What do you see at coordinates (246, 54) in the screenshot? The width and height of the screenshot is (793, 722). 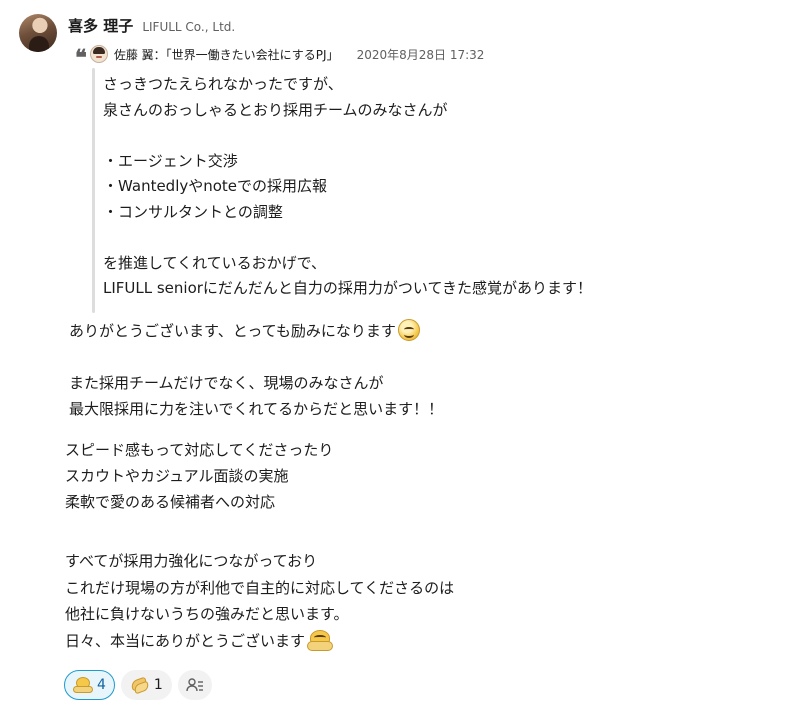 I see `quoted-channel: ：「世界一働きたい会社にするPJ」` at bounding box center [246, 54].